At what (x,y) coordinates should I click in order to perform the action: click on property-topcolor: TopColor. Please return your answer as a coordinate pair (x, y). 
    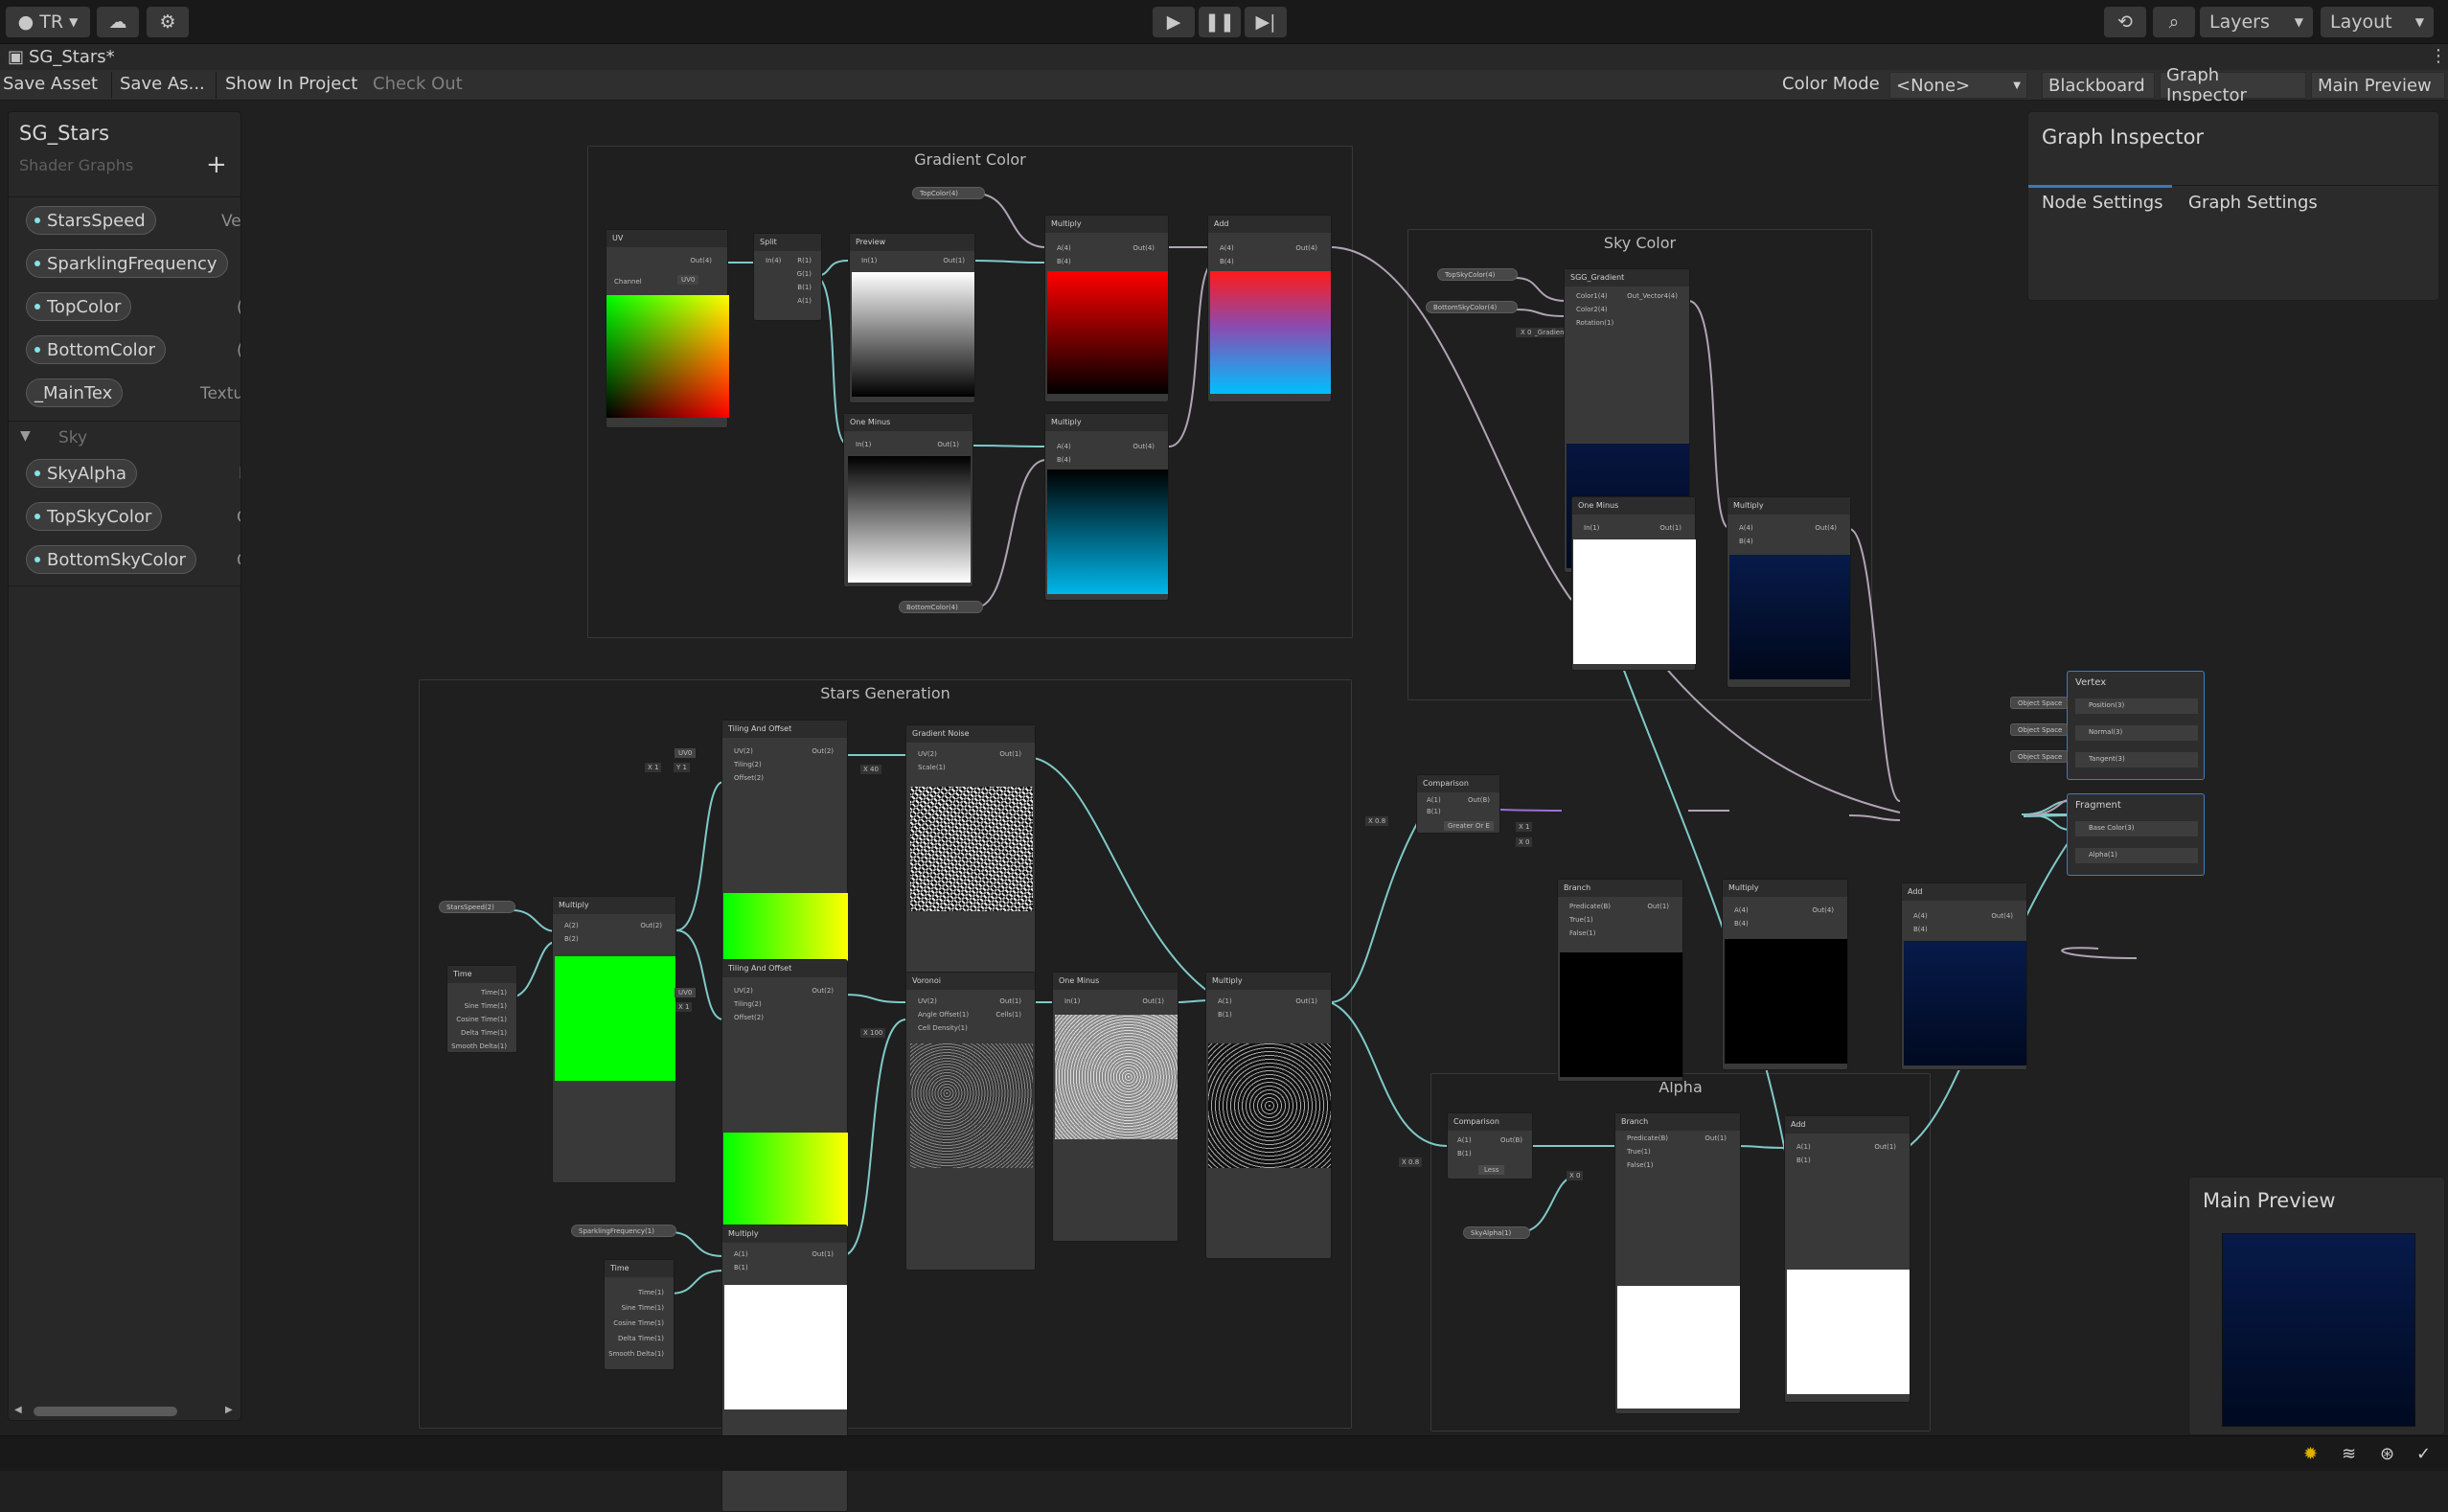
    Looking at the image, I should click on (79, 306).